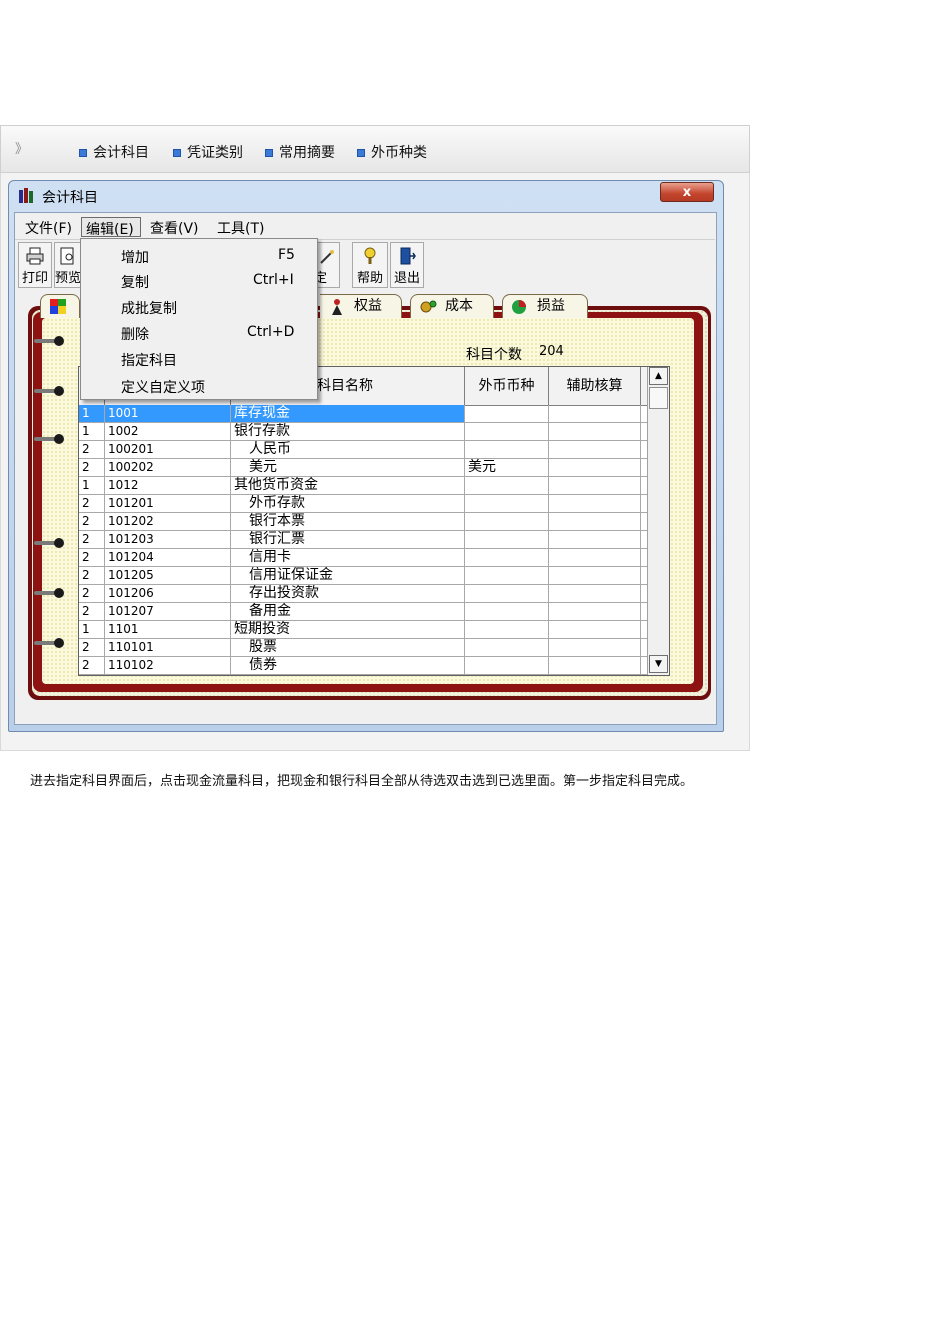 This screenshot has width=950, height=1344. Describe the element at coordinates (168, 413) in the screenshot. I see `cell-code: 1001` at that location.